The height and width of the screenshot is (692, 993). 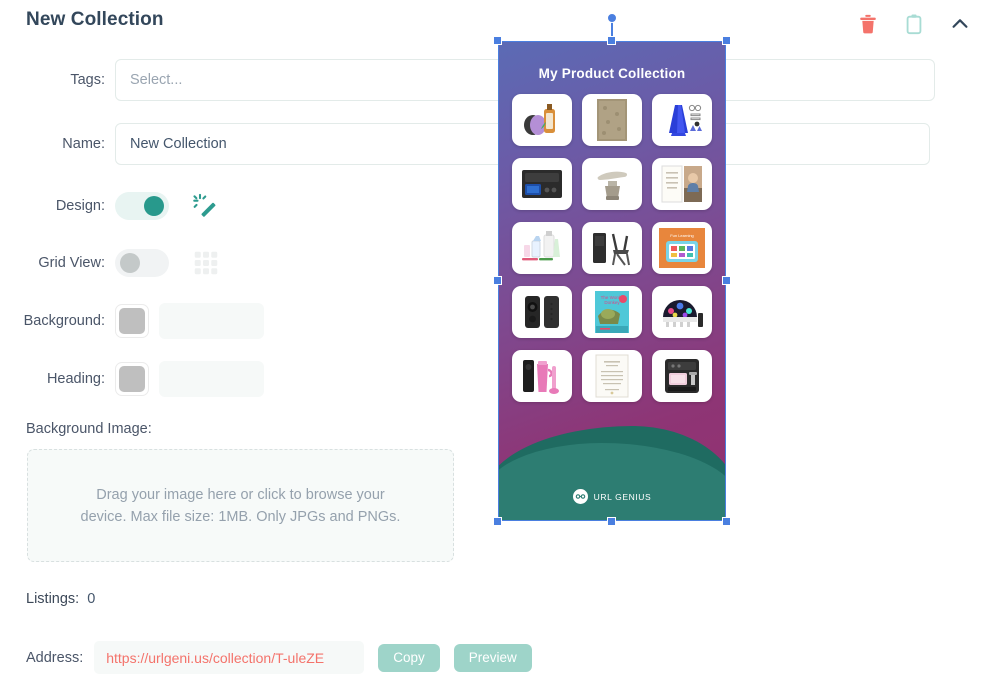 What do you see at coordinates (89, 429) in the screenshot?
I see `background-image-label: Background Image:` at bounding box center [89, 429].